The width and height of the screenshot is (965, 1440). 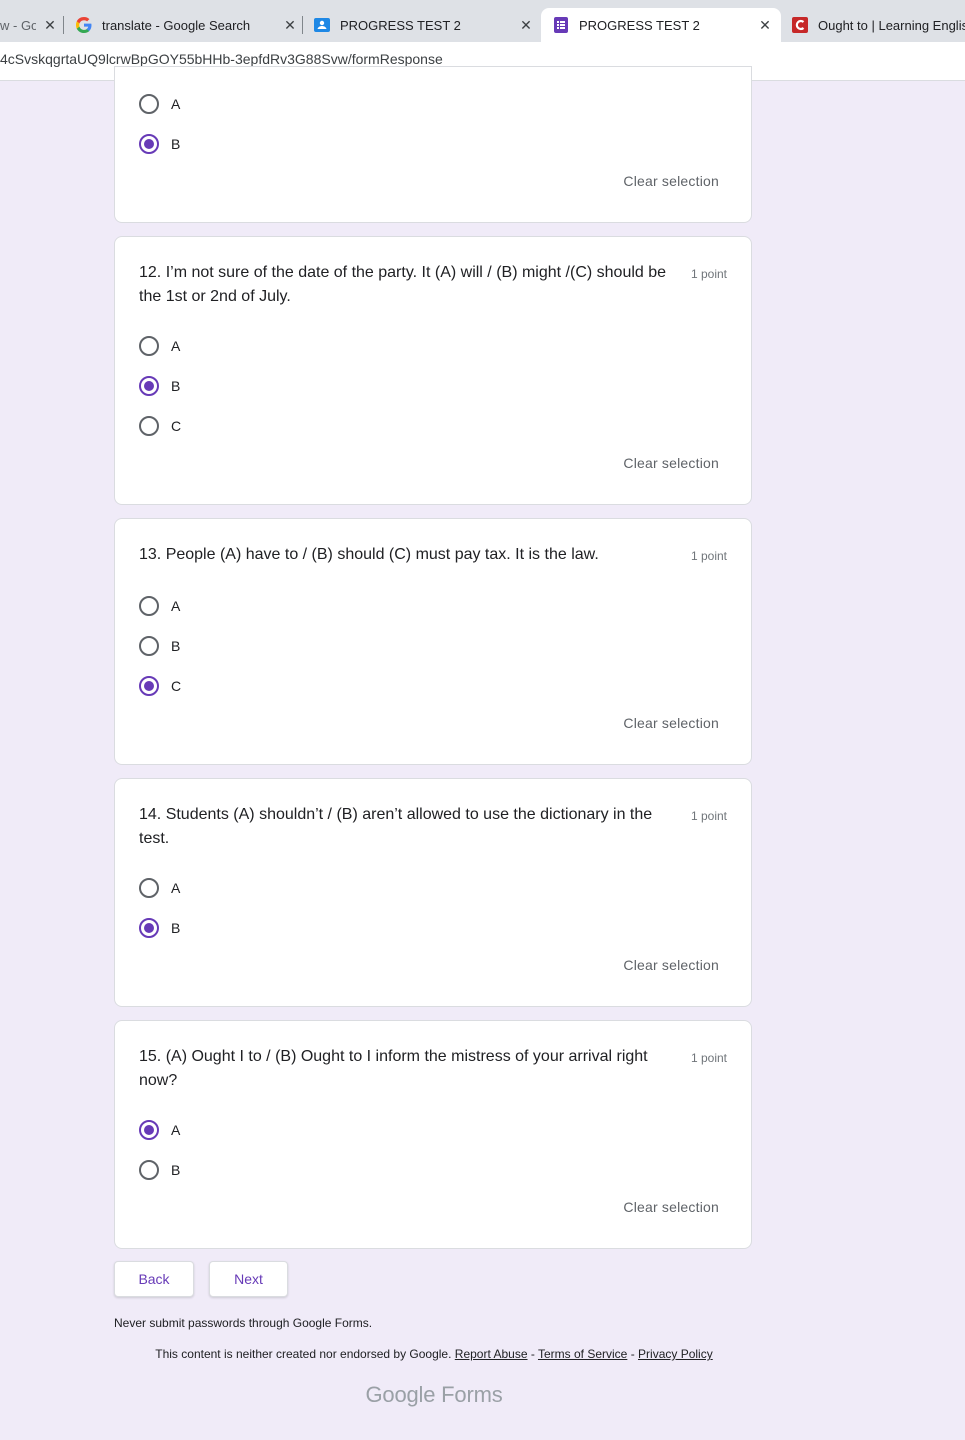 I want to click on browser-tab-5: Ought to | Learning English, so click(x=878, y=25).